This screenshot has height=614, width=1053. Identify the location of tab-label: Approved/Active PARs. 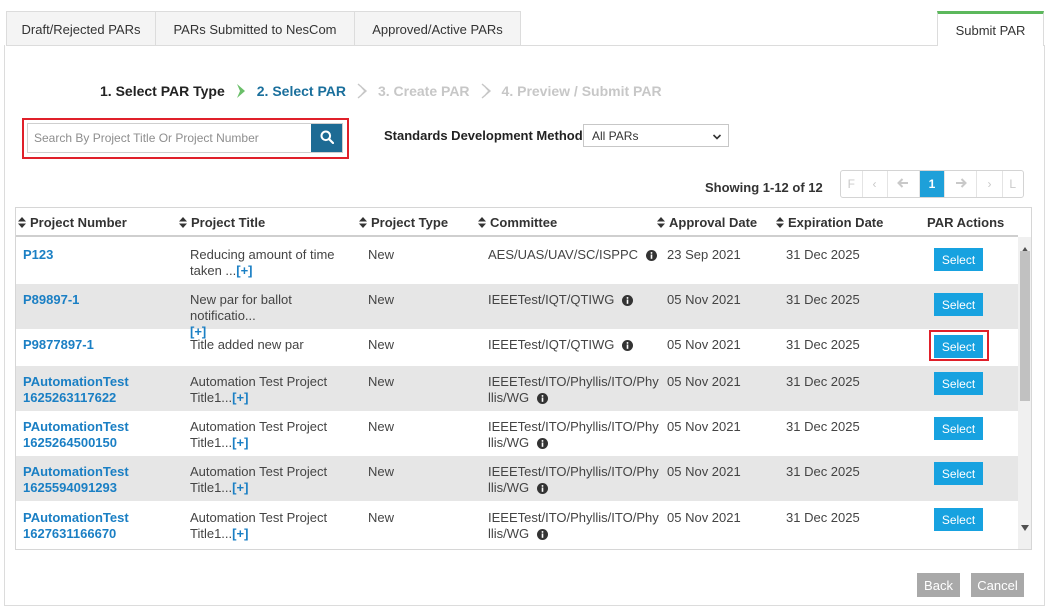
(437, 29).